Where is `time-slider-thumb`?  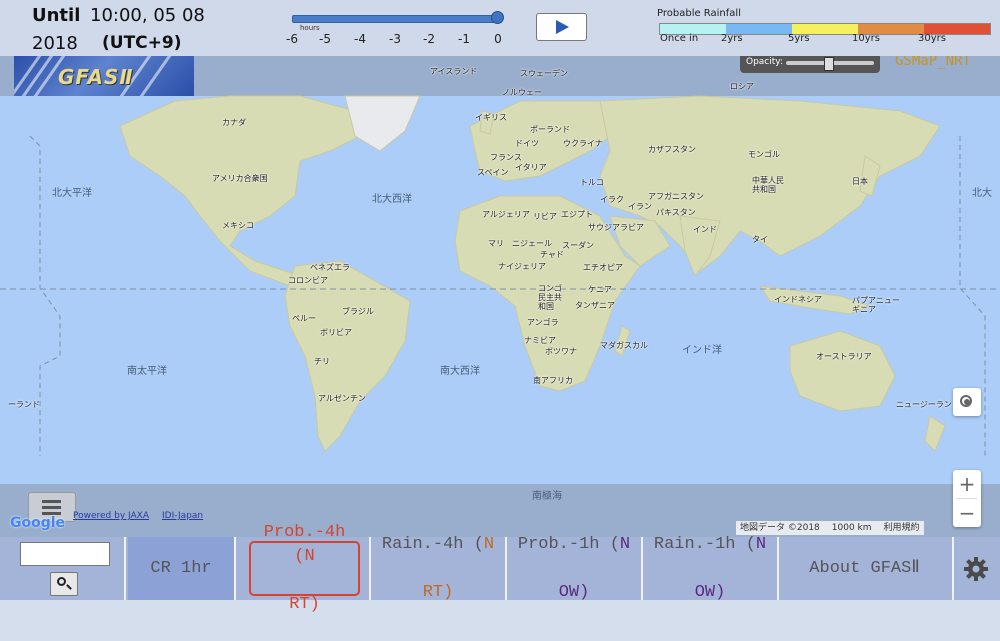
time-slider-thumb is located at coordinates (497, 17).